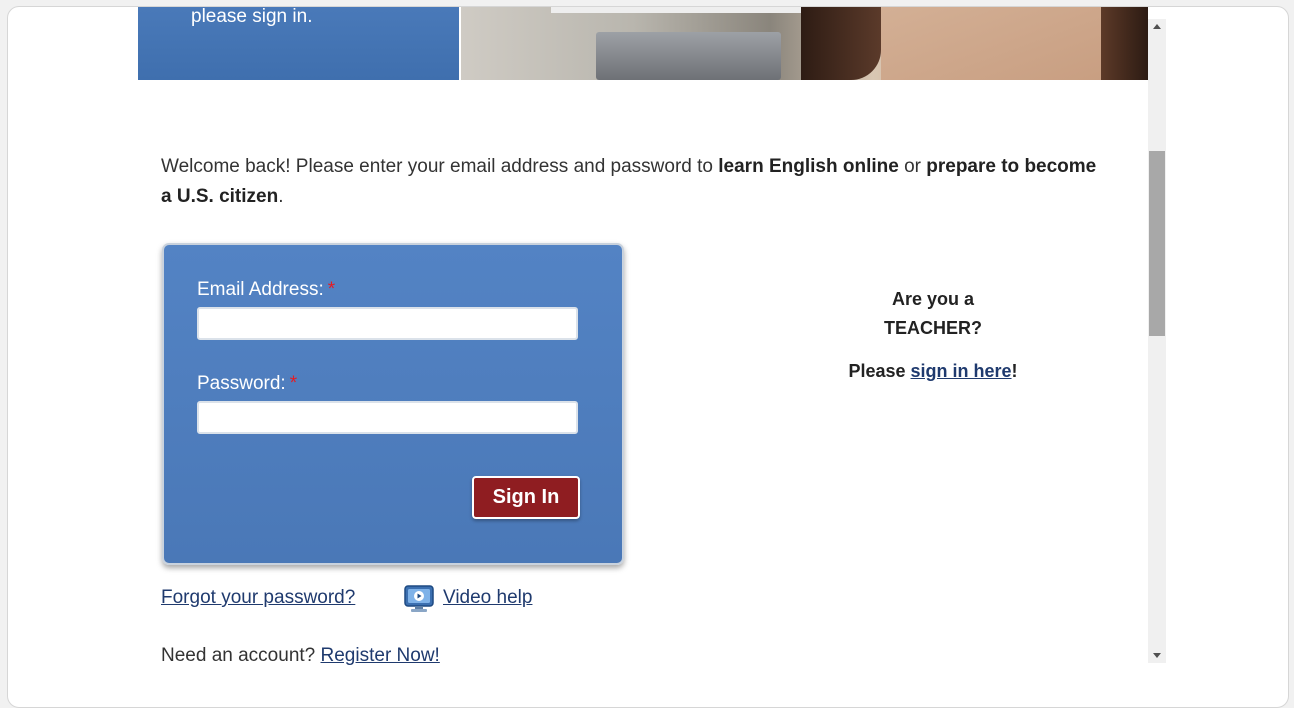 This screenshot has height=708, width=1294. I want to click on register-now-link: Register Now!, so click(380, 655).